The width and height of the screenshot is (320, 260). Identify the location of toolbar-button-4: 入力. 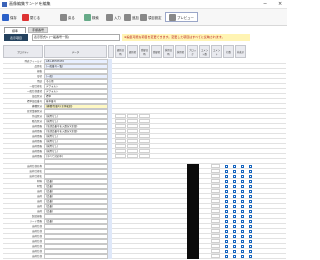
(113, 17).